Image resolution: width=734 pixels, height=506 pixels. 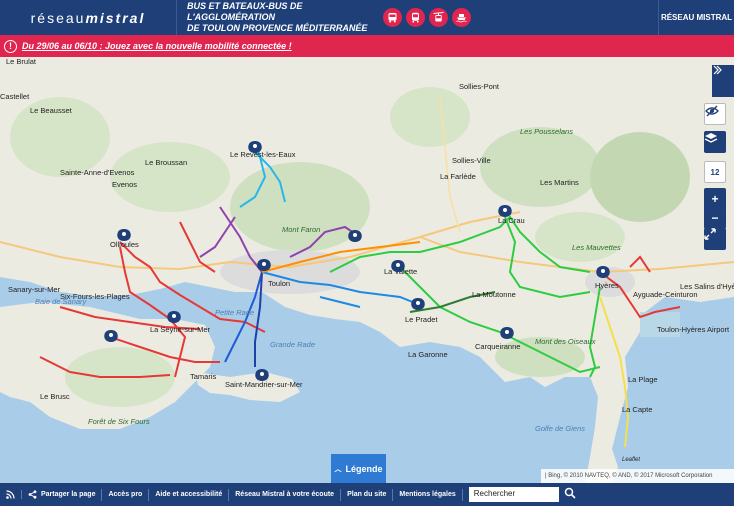 What do you see at coordinates (180, 329) in the screenshot?
I see `place-label: La Seyne-sur-Mer` at bounding box center [180, 329].